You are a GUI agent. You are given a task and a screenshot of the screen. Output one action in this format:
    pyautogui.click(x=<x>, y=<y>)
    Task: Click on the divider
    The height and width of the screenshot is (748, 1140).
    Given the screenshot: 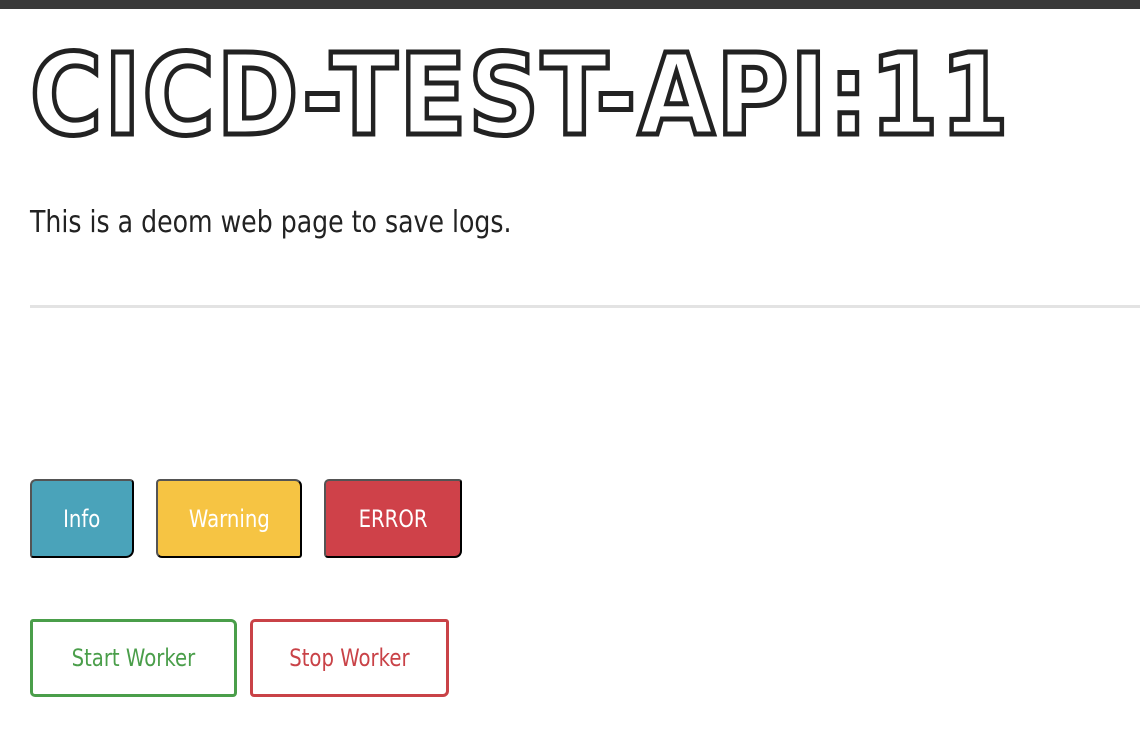 What is the action you would take?
    pyautogui.click(x=585, y=306)
    